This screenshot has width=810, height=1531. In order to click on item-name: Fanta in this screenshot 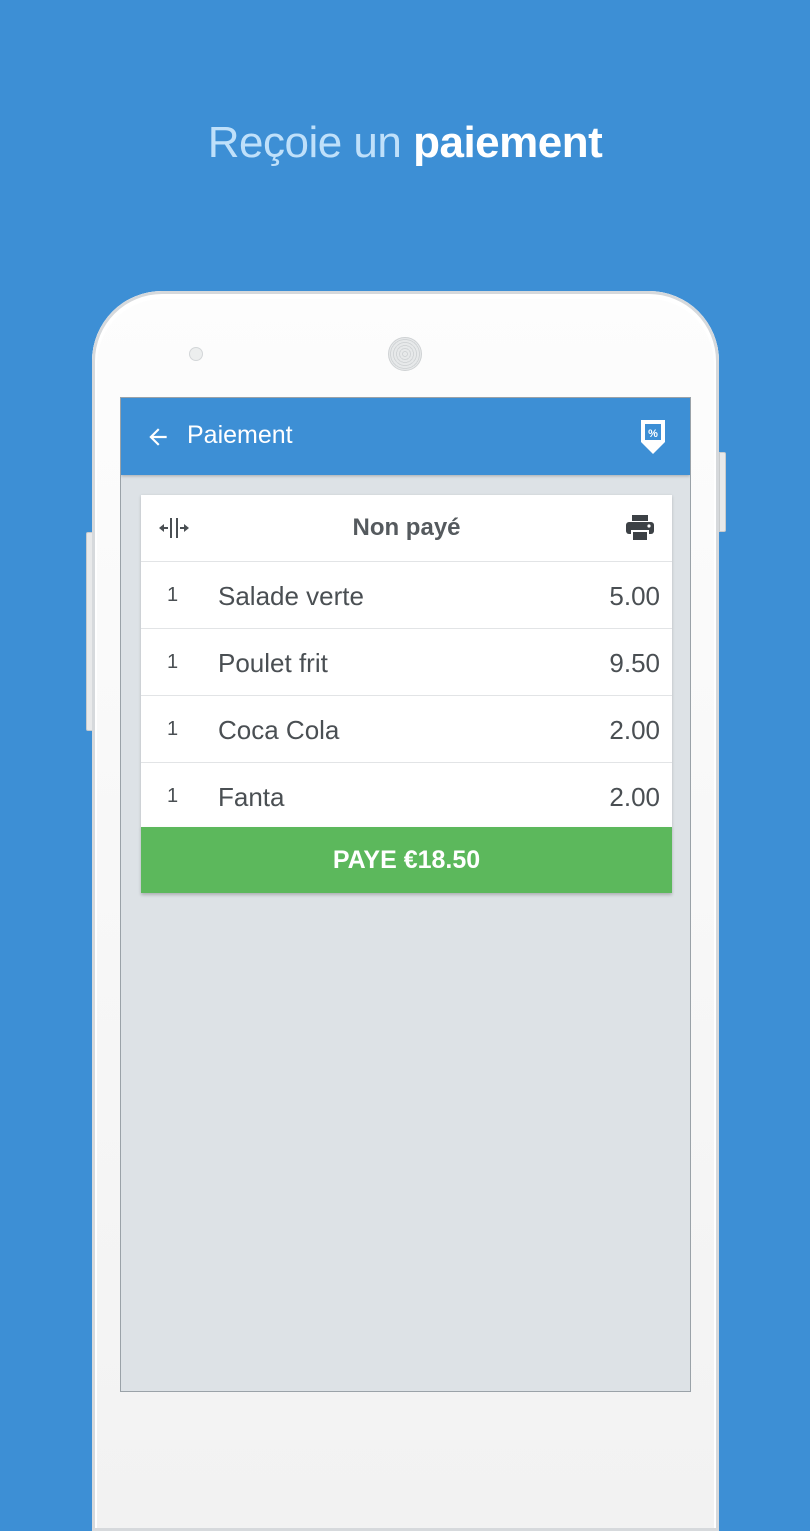, I will do `click(251, 797)`.